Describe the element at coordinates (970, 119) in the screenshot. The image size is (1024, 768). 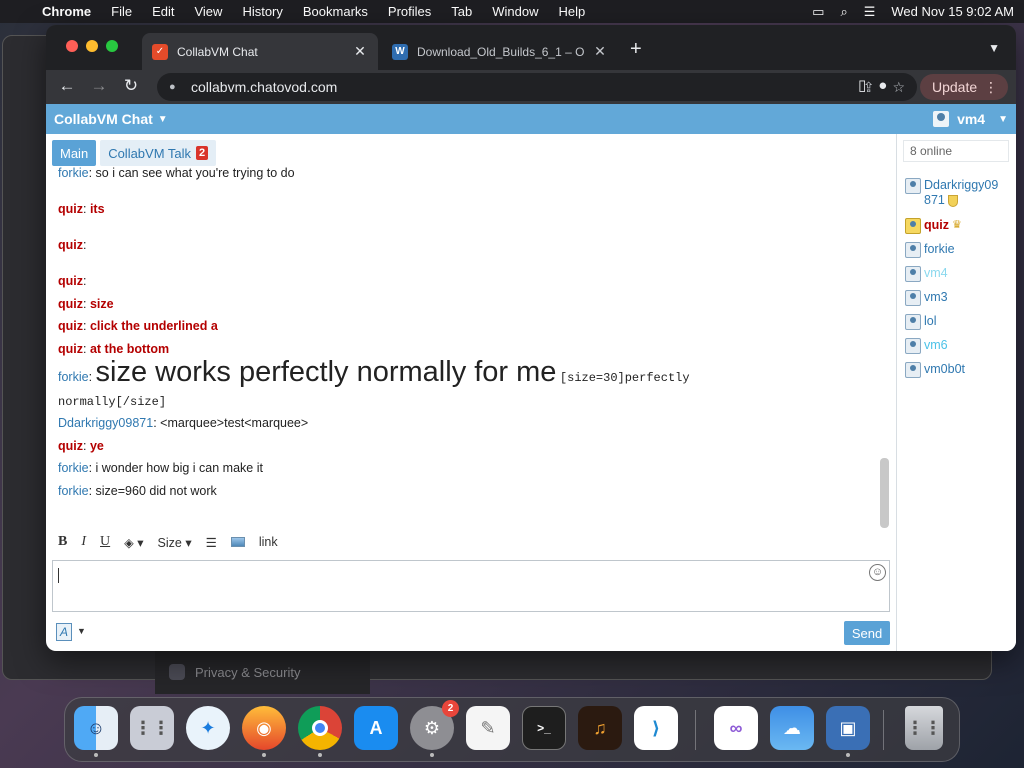
I see `current-user-menu: vm4 ▼` at that location.